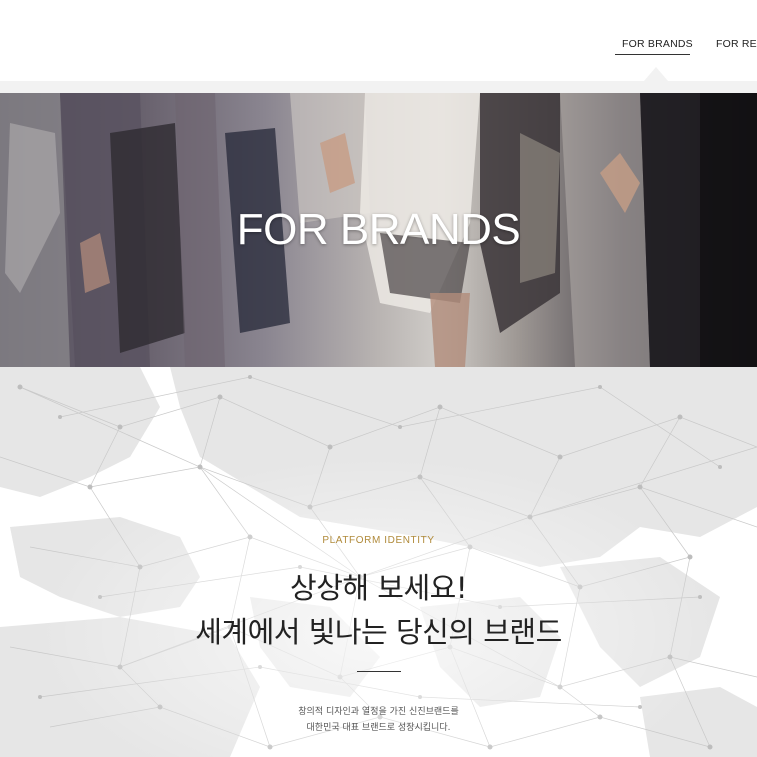  Describe the element at coordinates (378, 712) in the screenshot. I see `description-line-1: 창의적 디자인과 열정을 가진 신진브랜드를` at that location.